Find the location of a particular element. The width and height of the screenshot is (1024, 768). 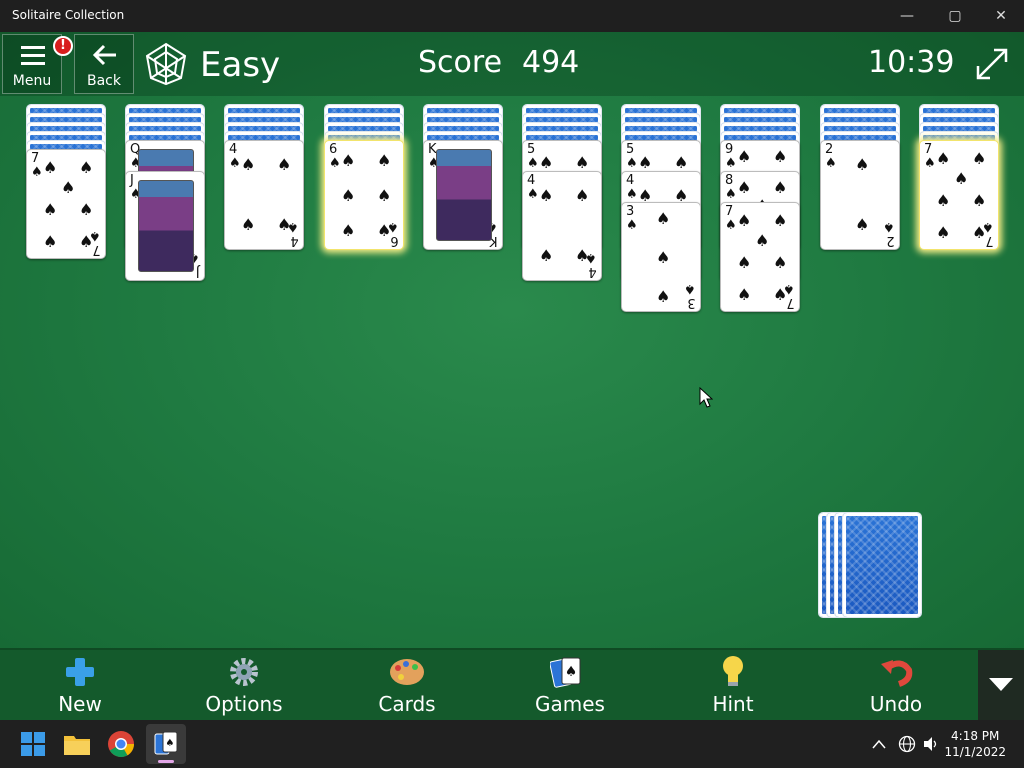

solitaire-app-icon: ♠ is located at coordinates (166, 743).